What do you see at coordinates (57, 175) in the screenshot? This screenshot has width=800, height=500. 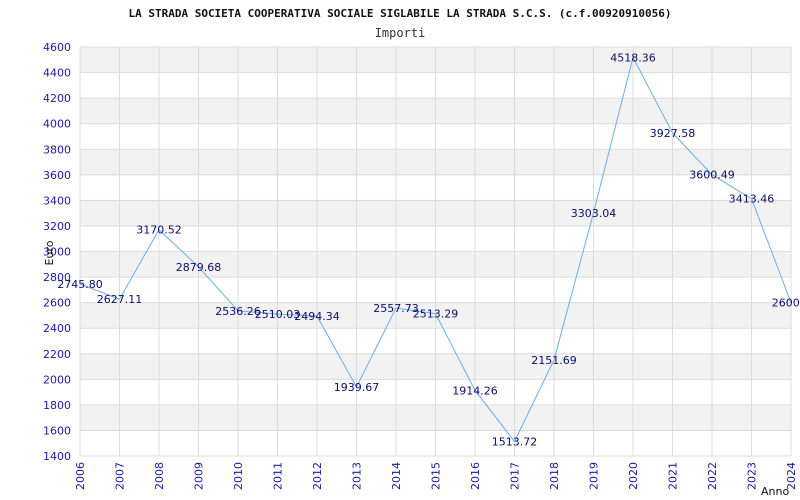 I see `y-tick-label: 3600` at bounding box center [57, 175].